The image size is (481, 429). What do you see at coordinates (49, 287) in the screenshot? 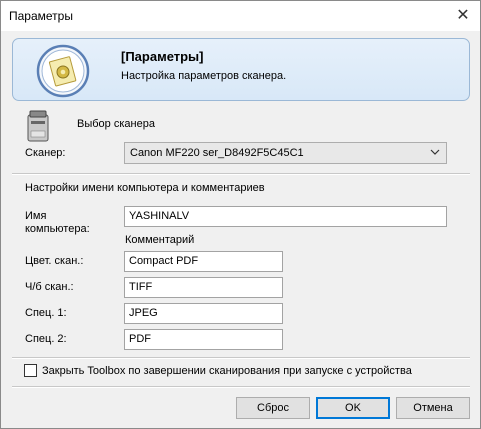
I see `bw-scan-label: Ч/б скан.:` at bounding box center [49, 287].